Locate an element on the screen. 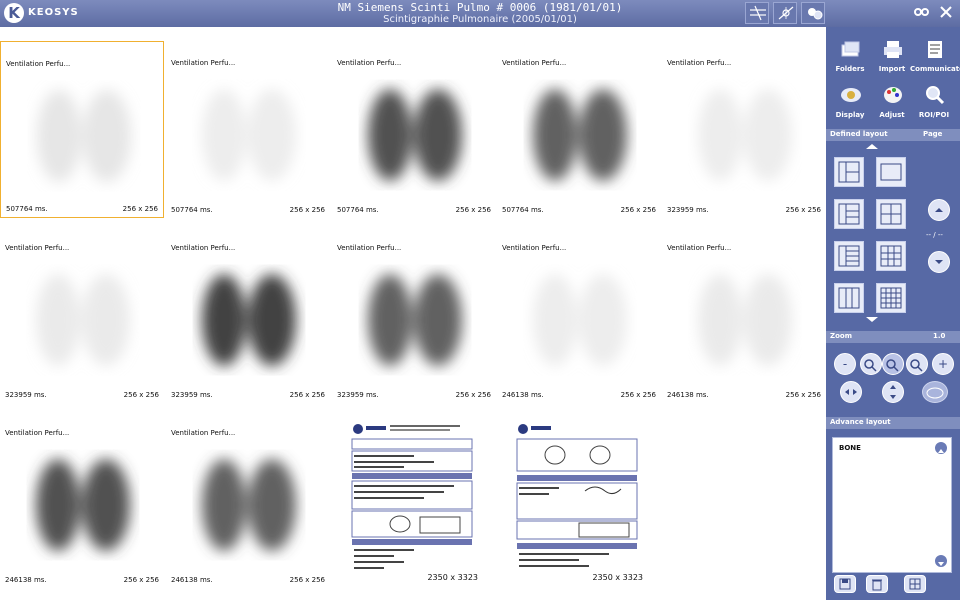 The width and height of the screenshot is (960, 600). zoom-fit-button is located at coordinates (871, 364).